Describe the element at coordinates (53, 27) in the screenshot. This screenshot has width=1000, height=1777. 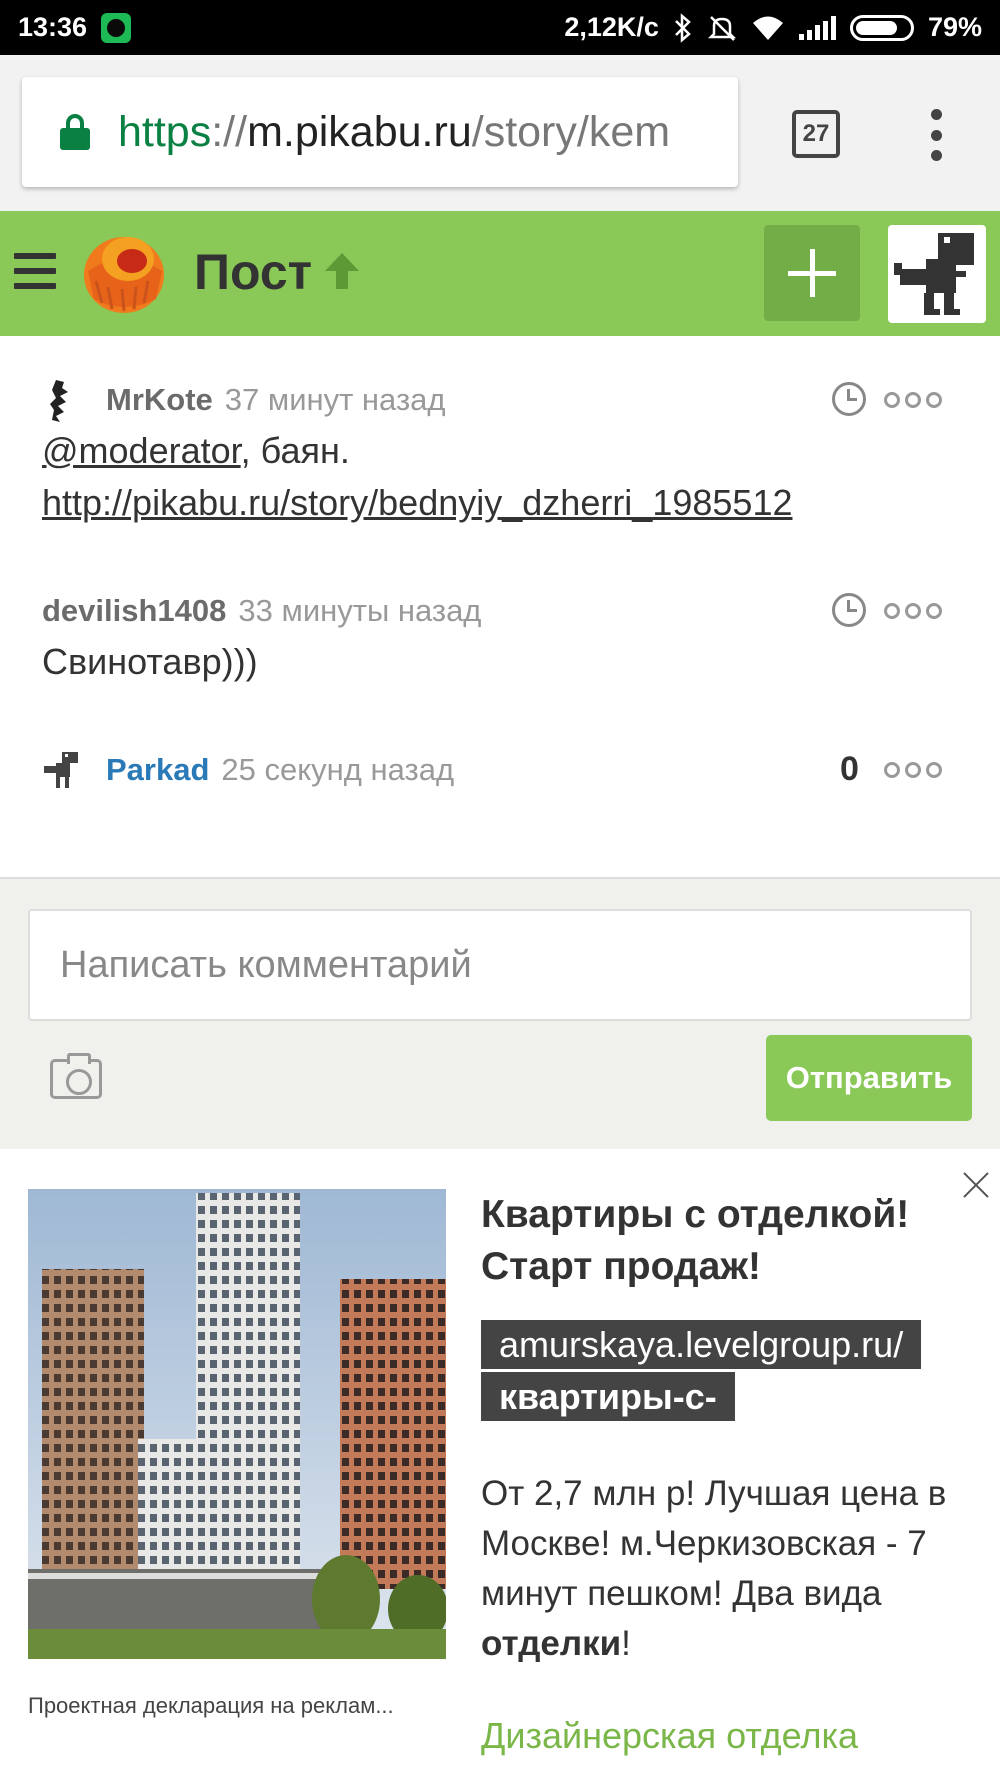
I see `status-time: 13:36` at that location.